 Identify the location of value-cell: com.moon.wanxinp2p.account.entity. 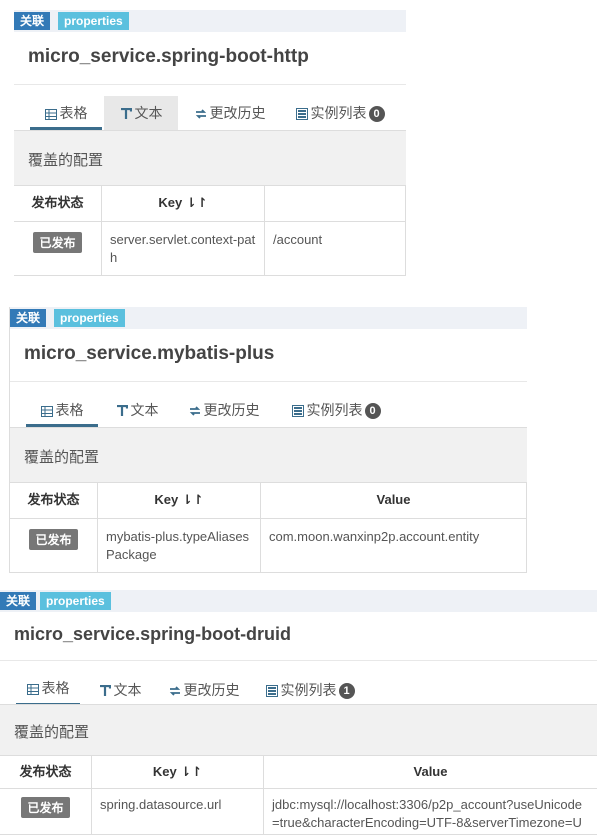
(394, 546).